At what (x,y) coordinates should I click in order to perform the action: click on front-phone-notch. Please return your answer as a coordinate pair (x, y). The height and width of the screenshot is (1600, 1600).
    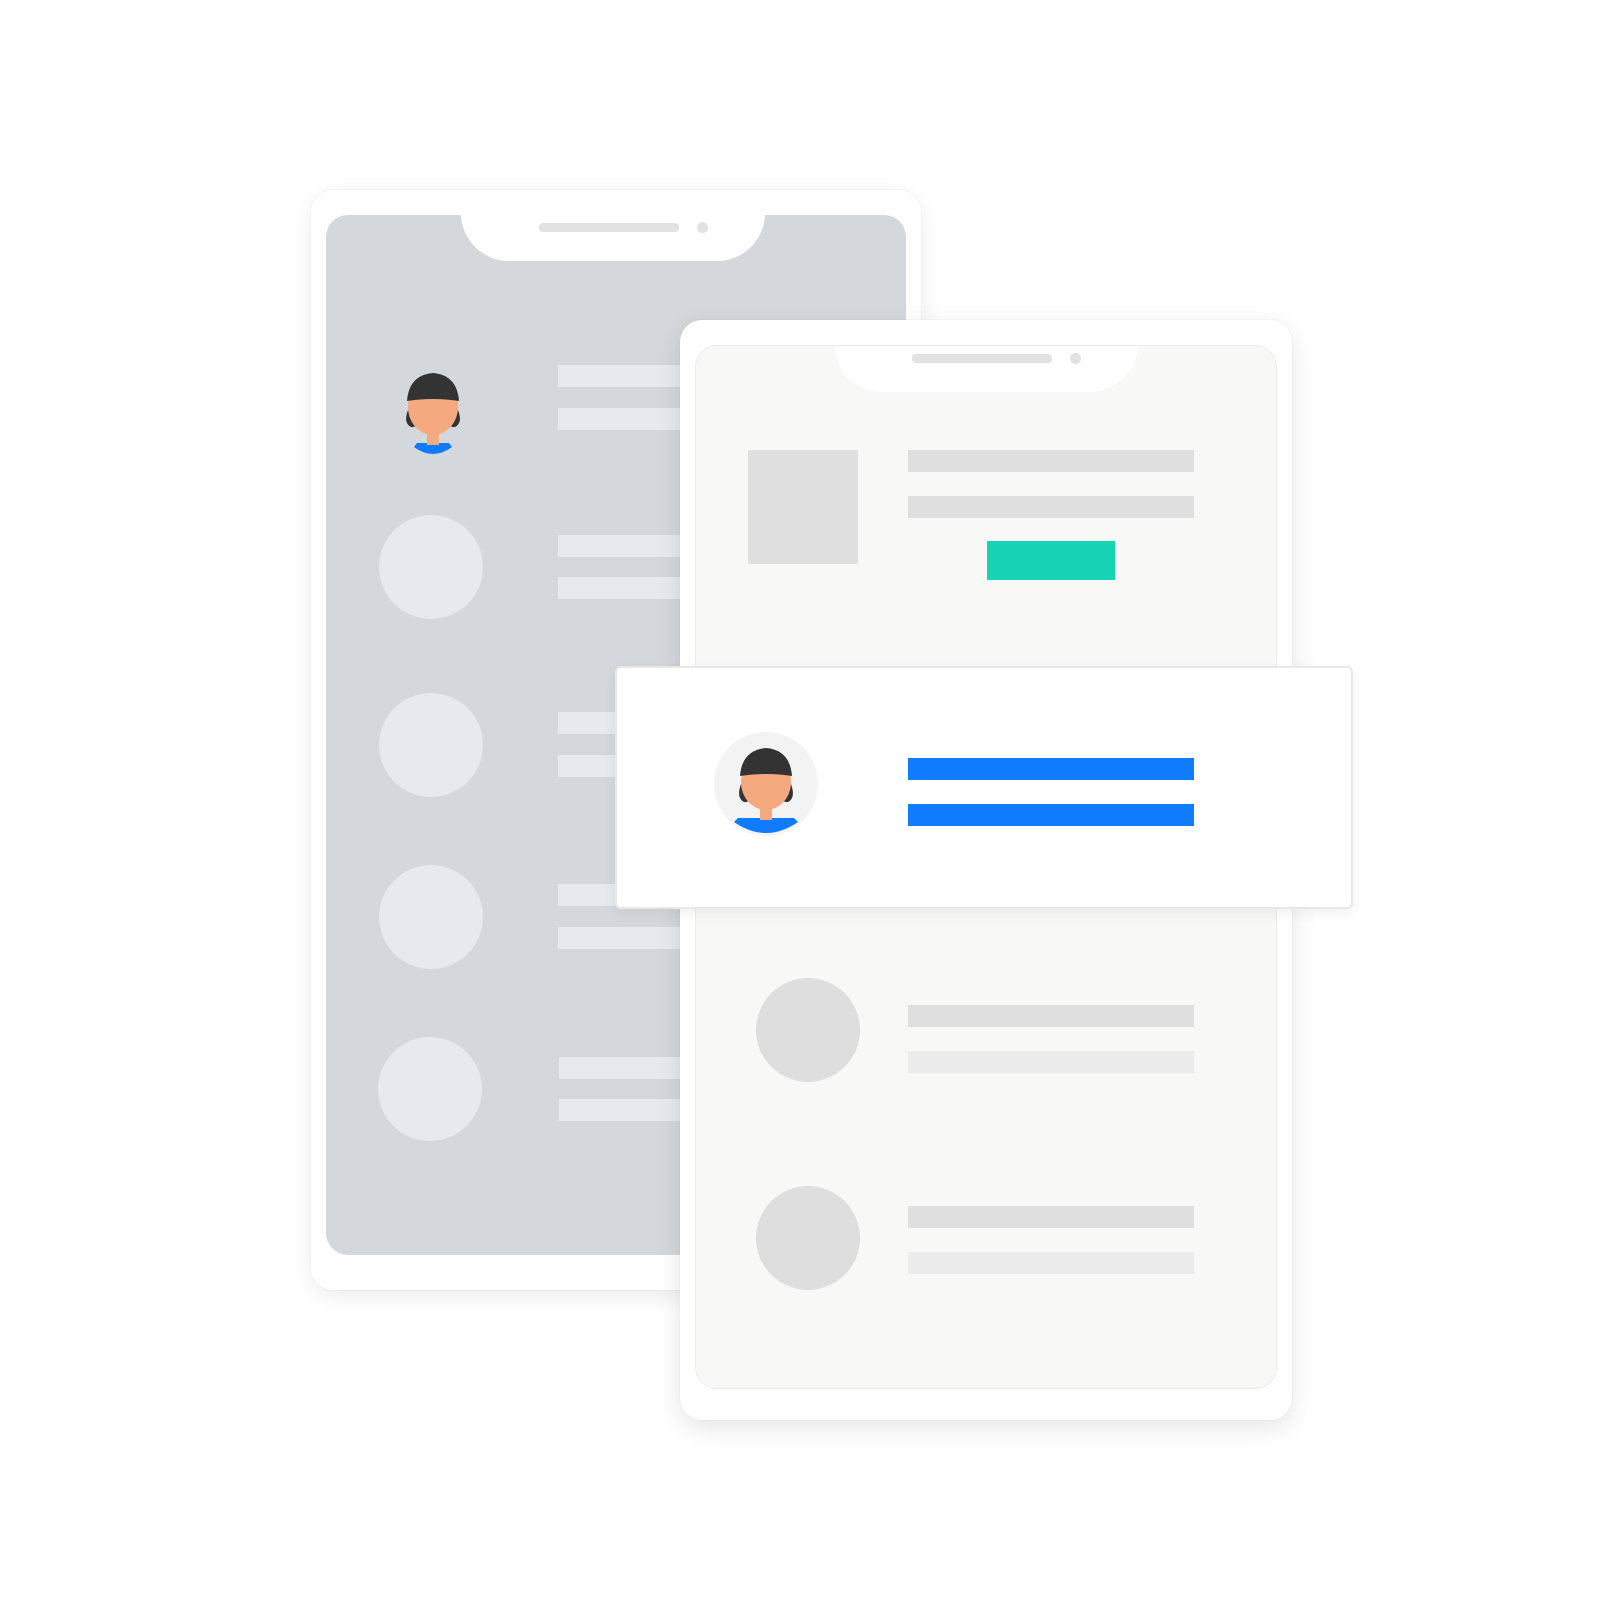
    Looking at the image, I should click on (986, 369).